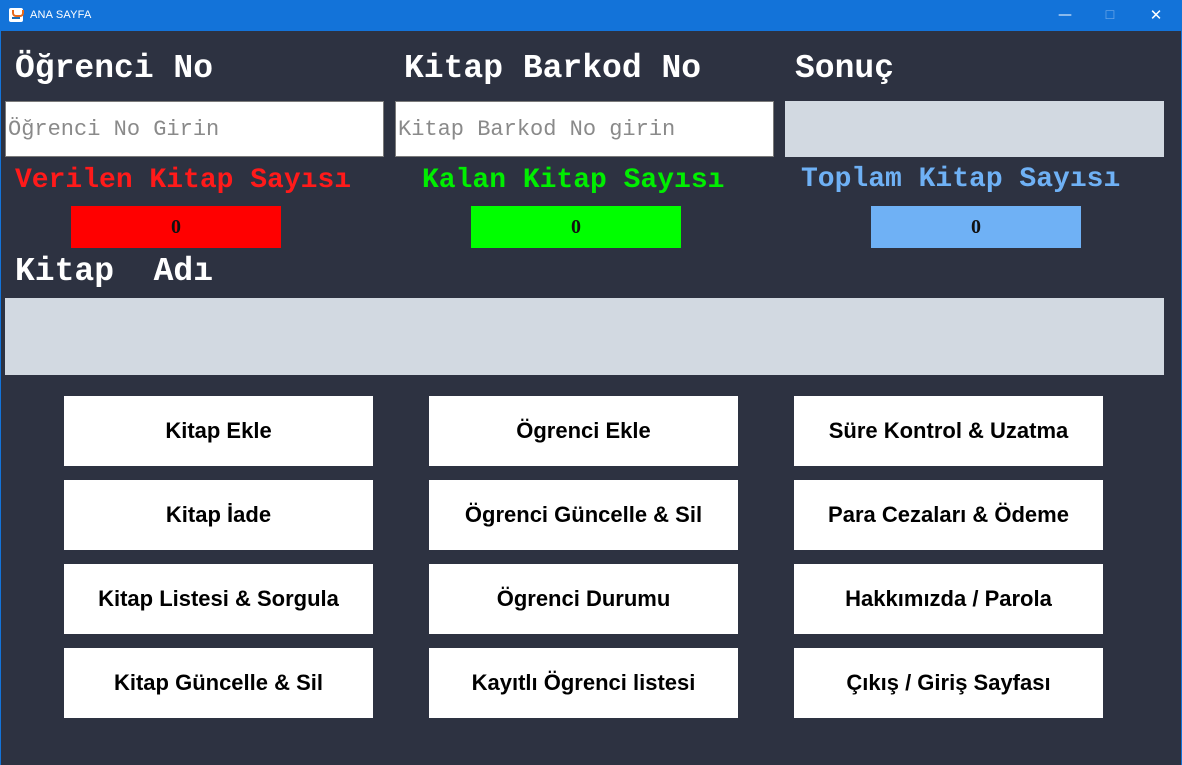 The height and width of the screenshot is (765, 1182). Describe the element at coordinates (218, 683) in the screenshot. I see `update-delete-book-button: Kitap Güncelle & Sil` at that location.